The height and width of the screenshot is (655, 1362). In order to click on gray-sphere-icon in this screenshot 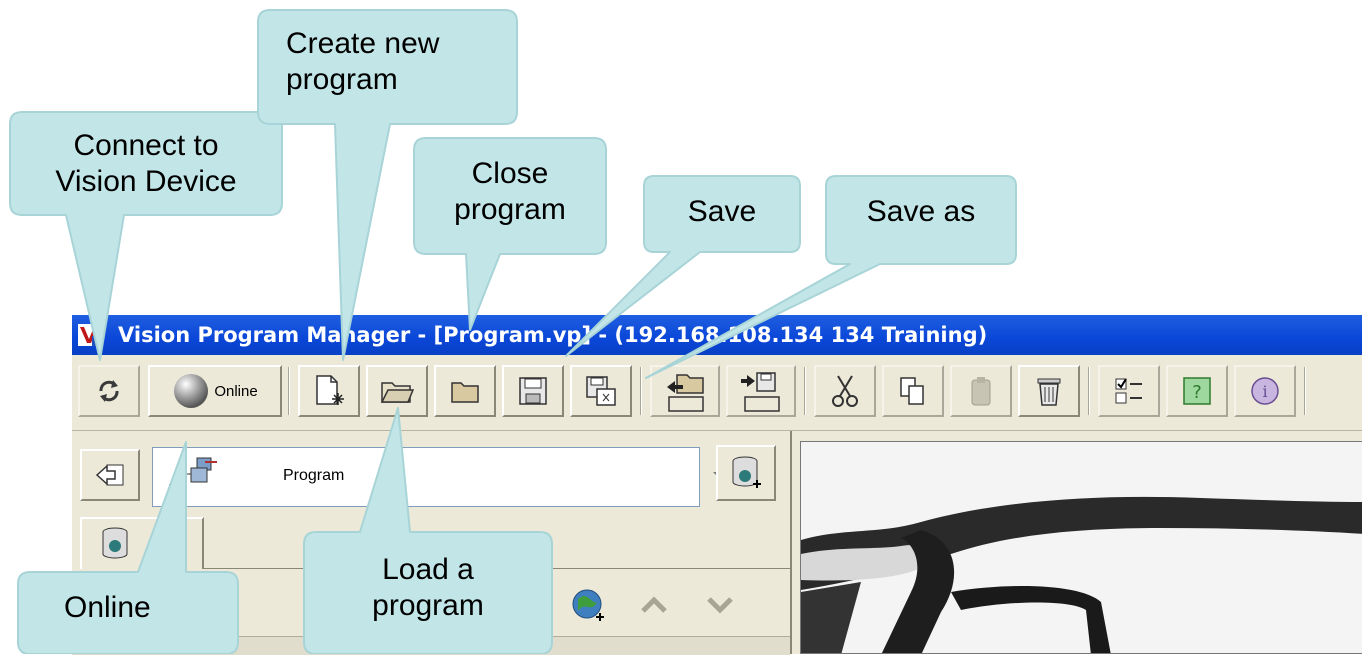, I will do `click(191, 391)`.